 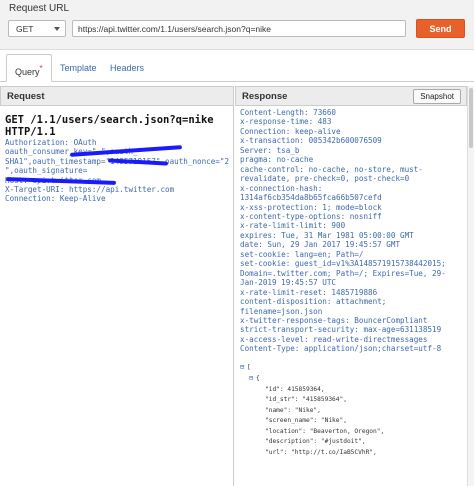 What do you see at coordinates (51, 142) in the screenshot?
I see `request-header-line: Authorization: OAuth` at bounding box center [51, 142].